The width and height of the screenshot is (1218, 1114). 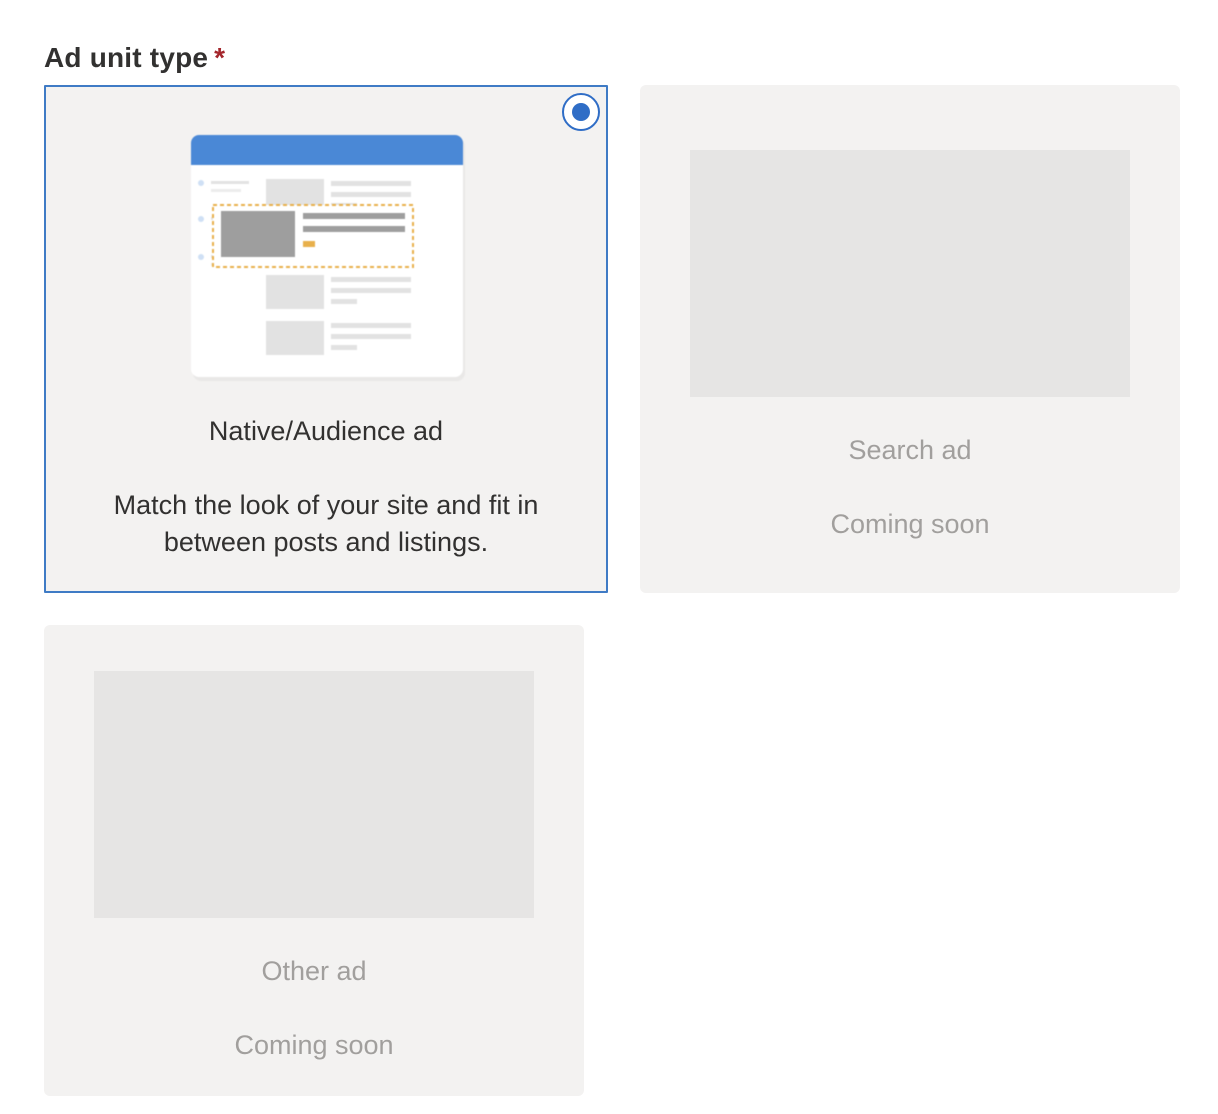 I want to click on search-ad-title: Search ad, so click(x=910, y=450).